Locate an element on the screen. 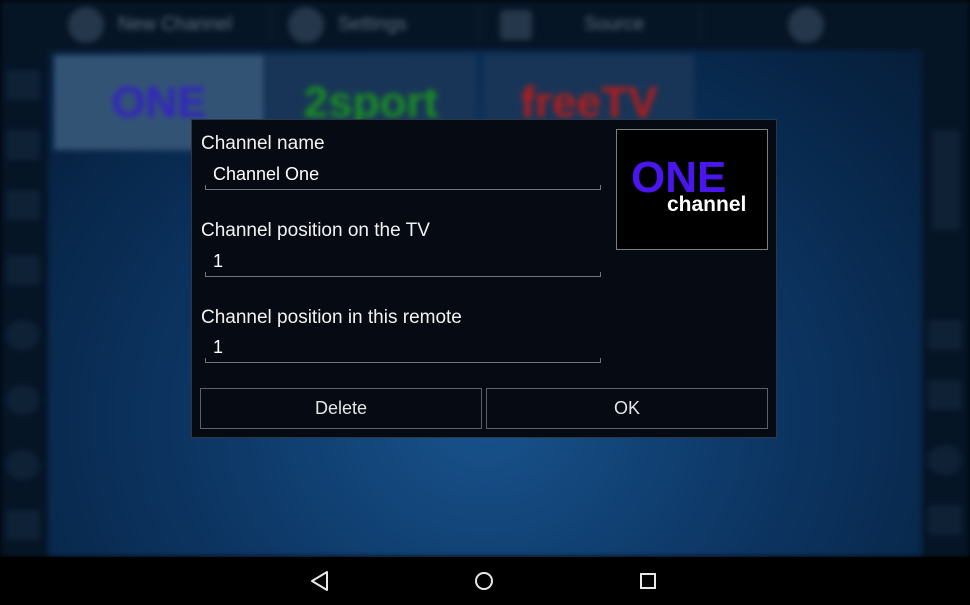 The image size is (970, 605). home-circle-icon is located at coordinates (484, 581).